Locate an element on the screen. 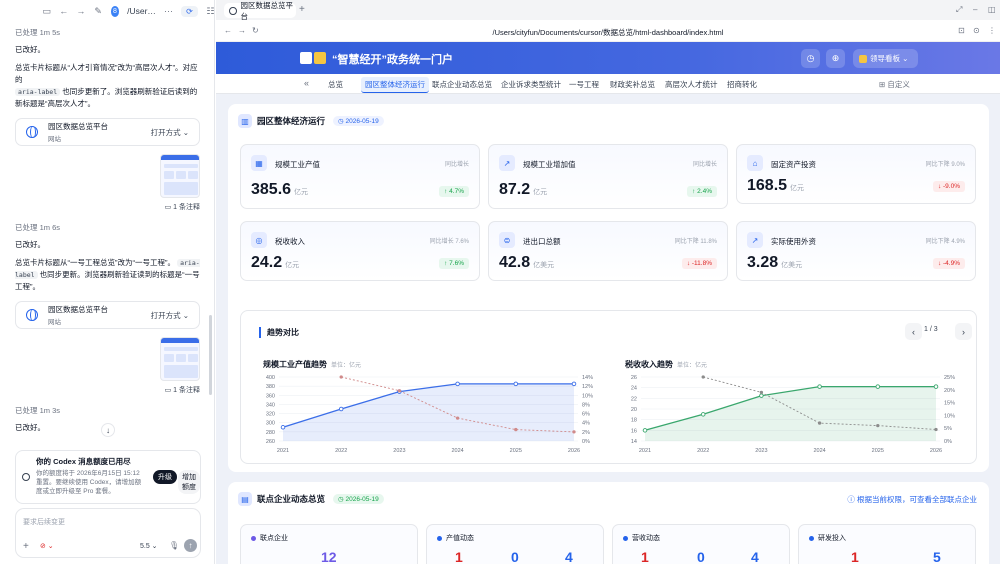 The image size is (1000, 564). logo-icon is located at coordinates (306, 58).